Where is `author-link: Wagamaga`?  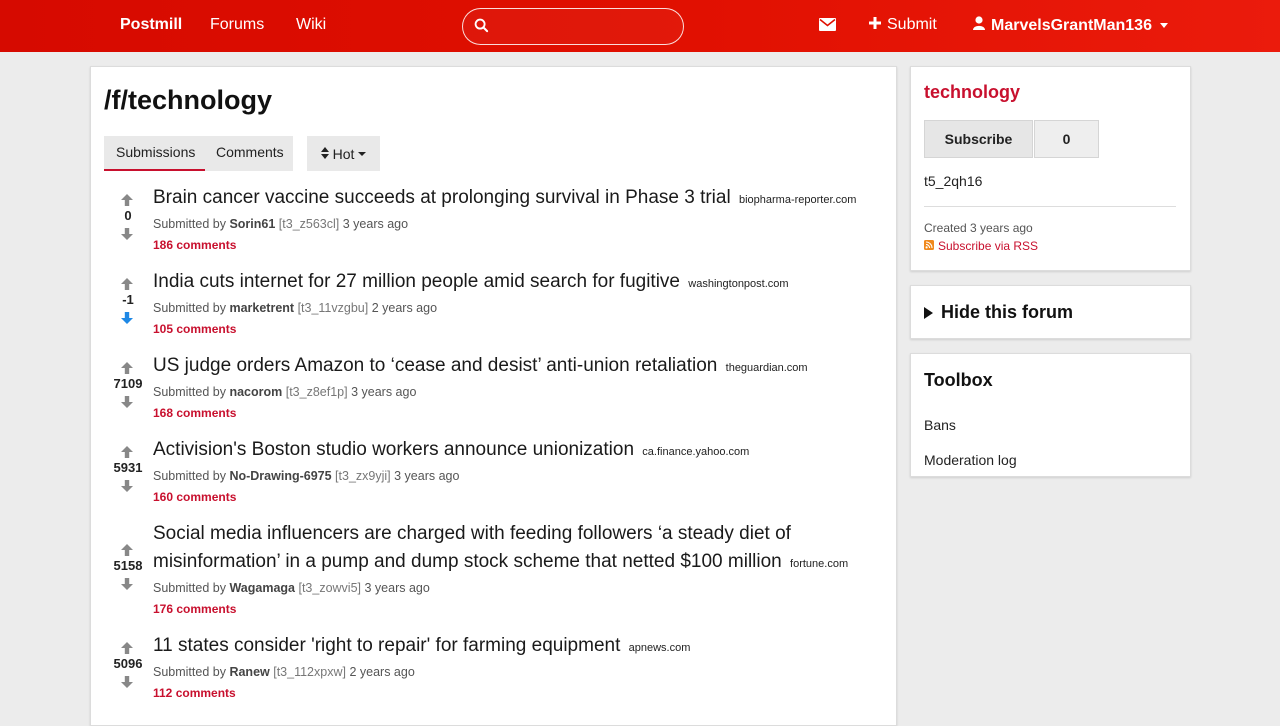 author-link: Wagamaga is located at coordinates (262, 588).